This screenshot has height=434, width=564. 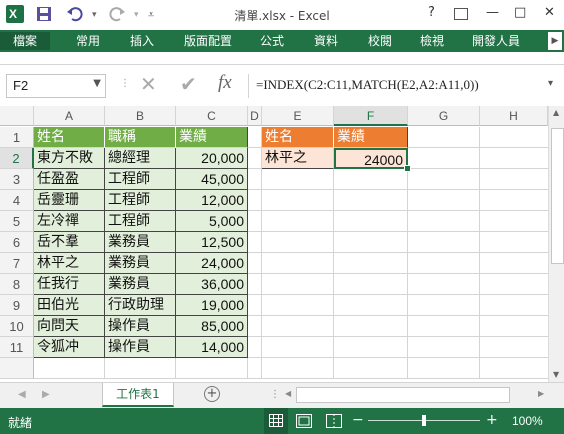 What do you see at coordinates (69, 179) in the screenshot?
I see `cell-a3: 任盈盈` at bounding box center [69, 179].